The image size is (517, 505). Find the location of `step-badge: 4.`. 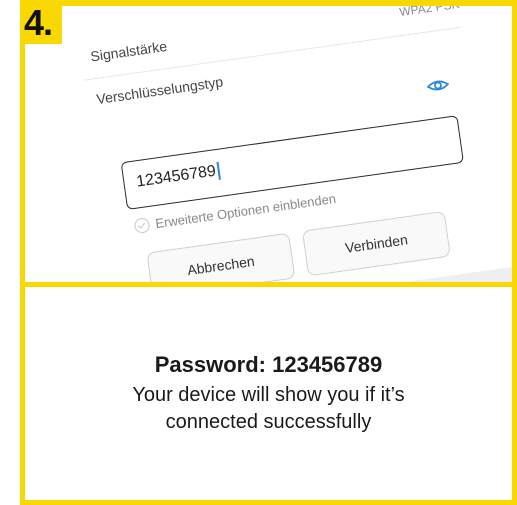

step-badge: 4. is located at coordinates (41, 22).